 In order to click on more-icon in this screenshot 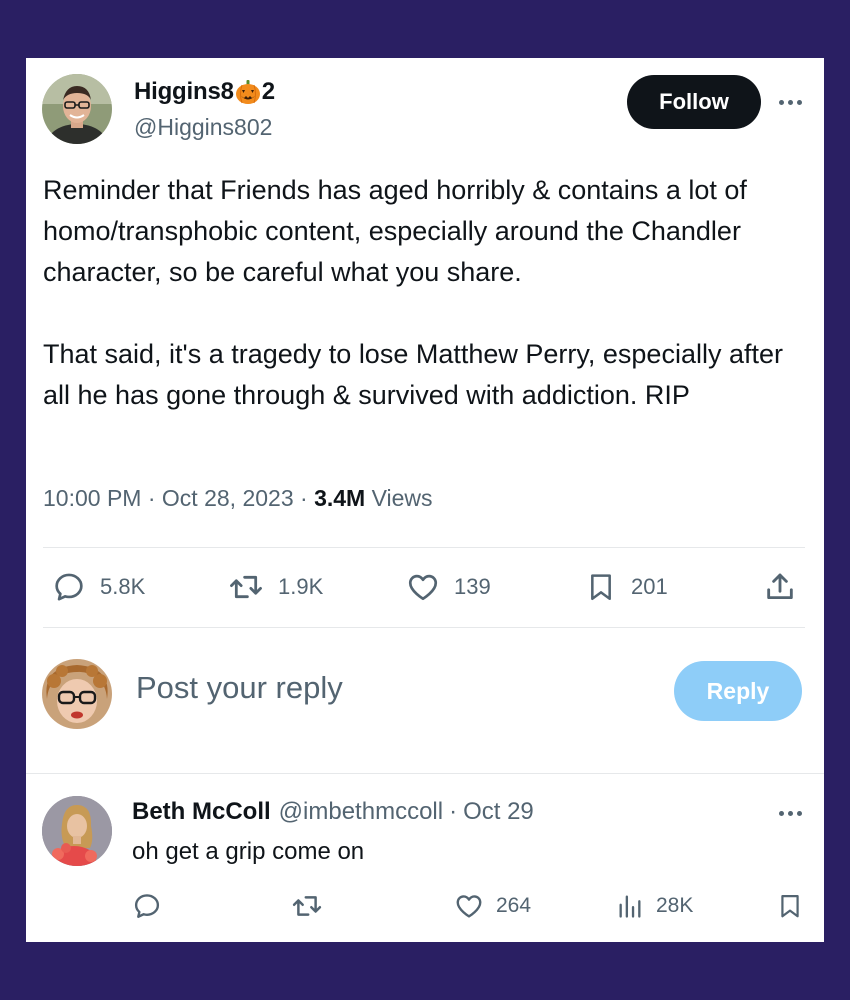, I will do `click(790, 102)`.